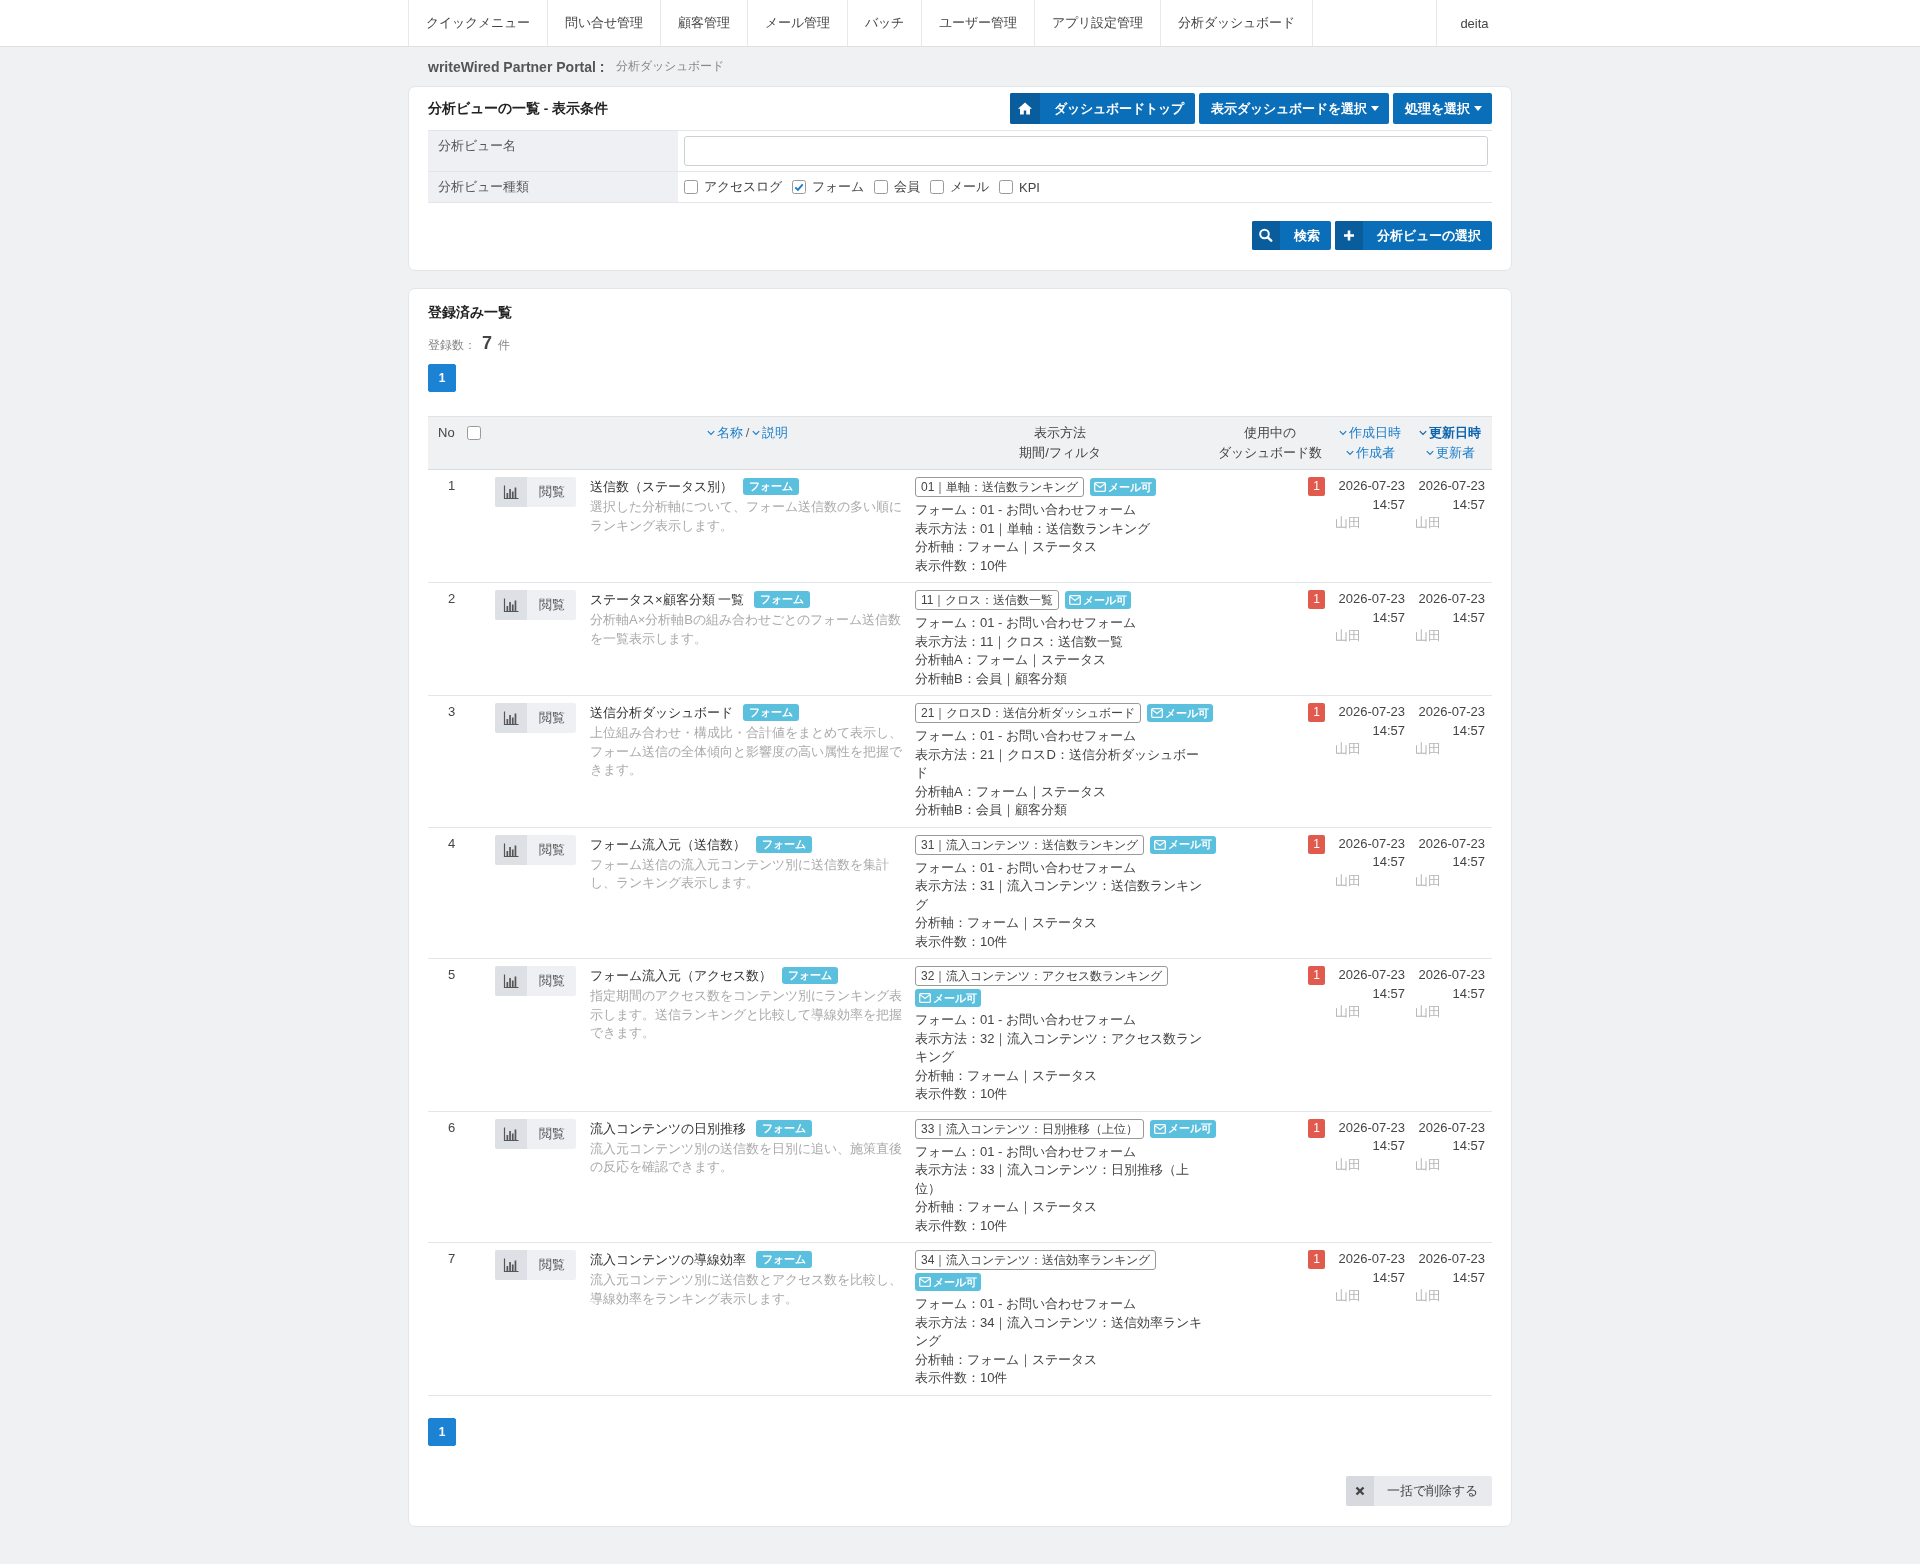 The width and height of the screenshot is (1920, 1564). I want to click on view-name-input, so click(1086, 151).